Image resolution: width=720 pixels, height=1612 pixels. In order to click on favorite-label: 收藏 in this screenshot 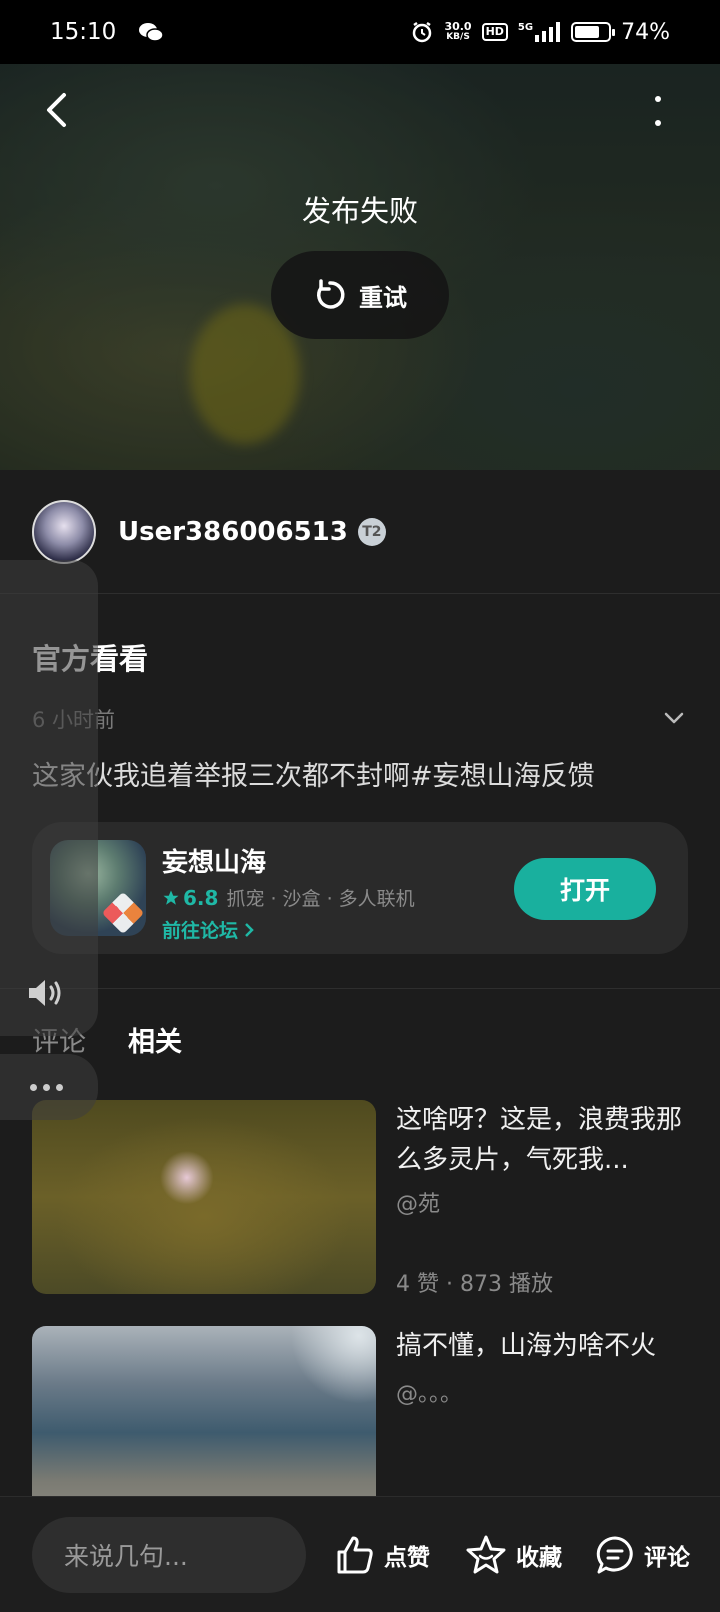, I will do `click(539, 1558)`.